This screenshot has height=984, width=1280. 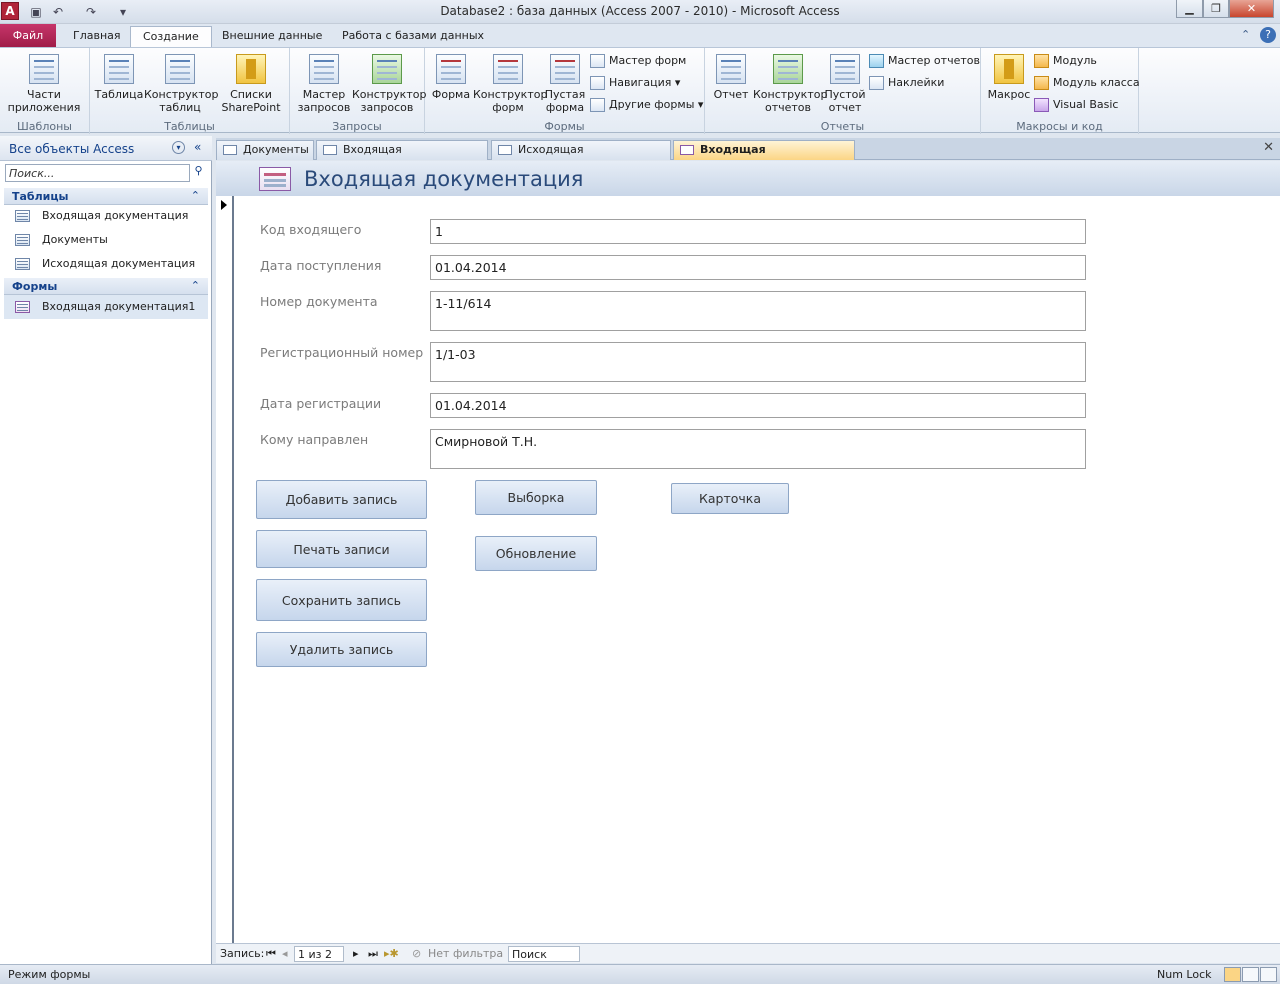 What do you see at coordinates (356, 953) in the screenshot?
I see `next-record-icon: ▸` at bounding box center [356, 953].